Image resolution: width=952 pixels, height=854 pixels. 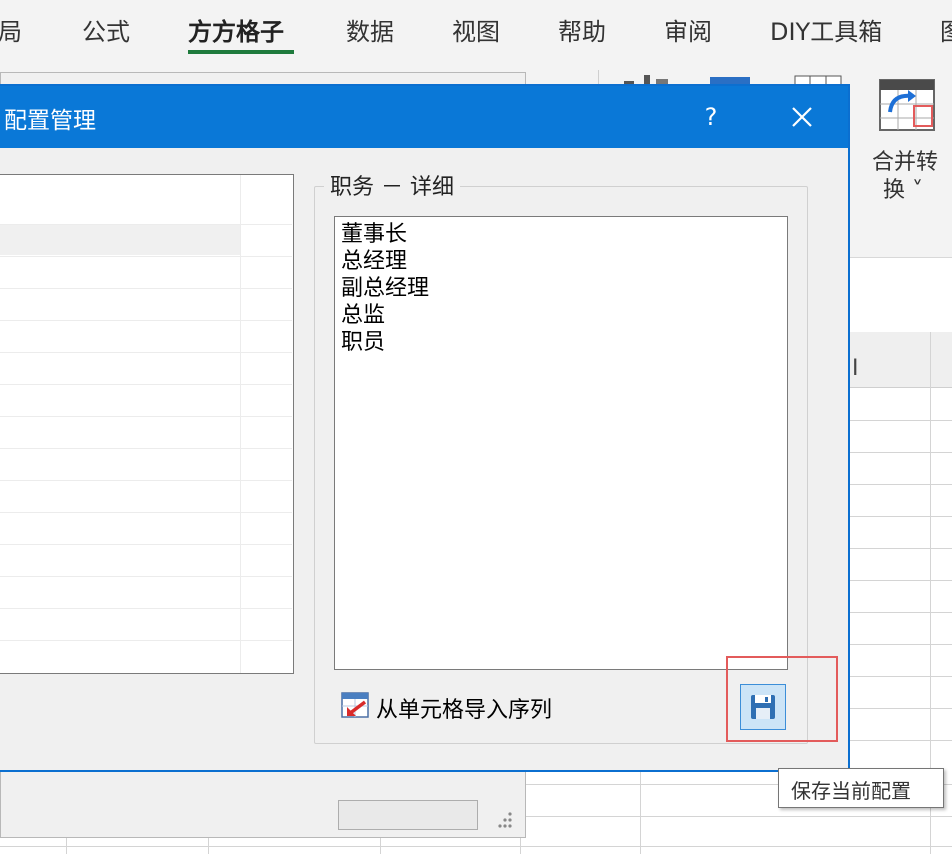 I want to click on background-status-box, so click(x=408, y=815).